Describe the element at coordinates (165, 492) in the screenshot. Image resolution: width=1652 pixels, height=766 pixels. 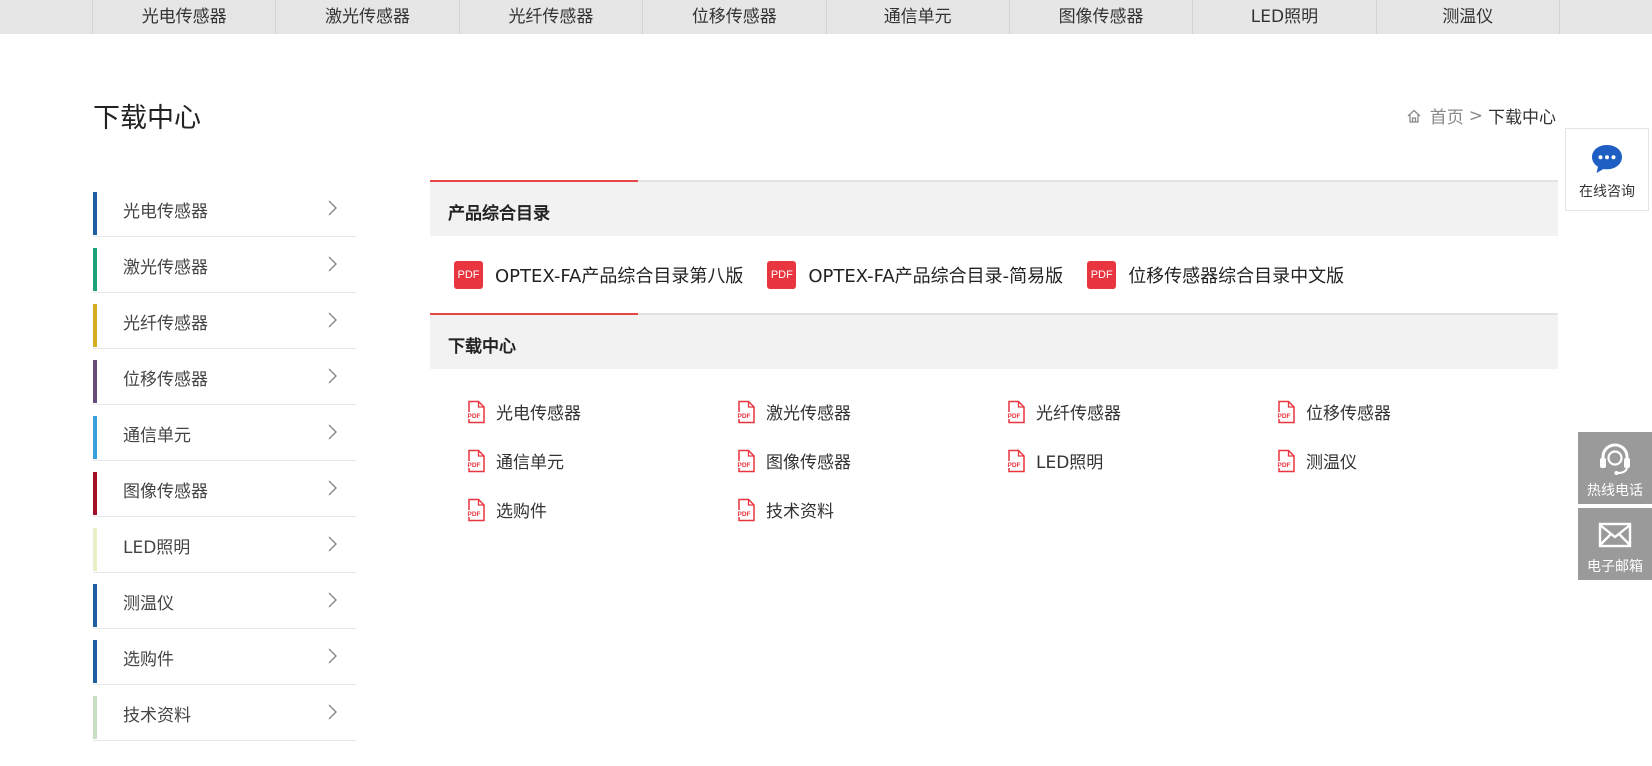
I see `sidebar-item-label: 图像传感器` at that location.